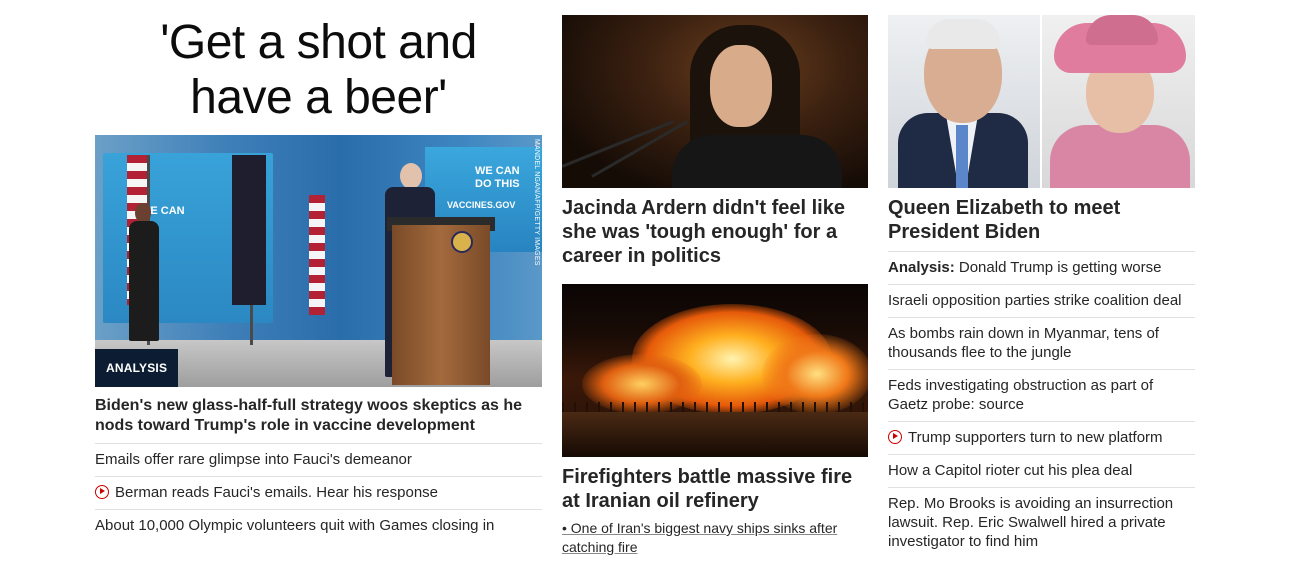  I want to click on ground, so click(715, 434).